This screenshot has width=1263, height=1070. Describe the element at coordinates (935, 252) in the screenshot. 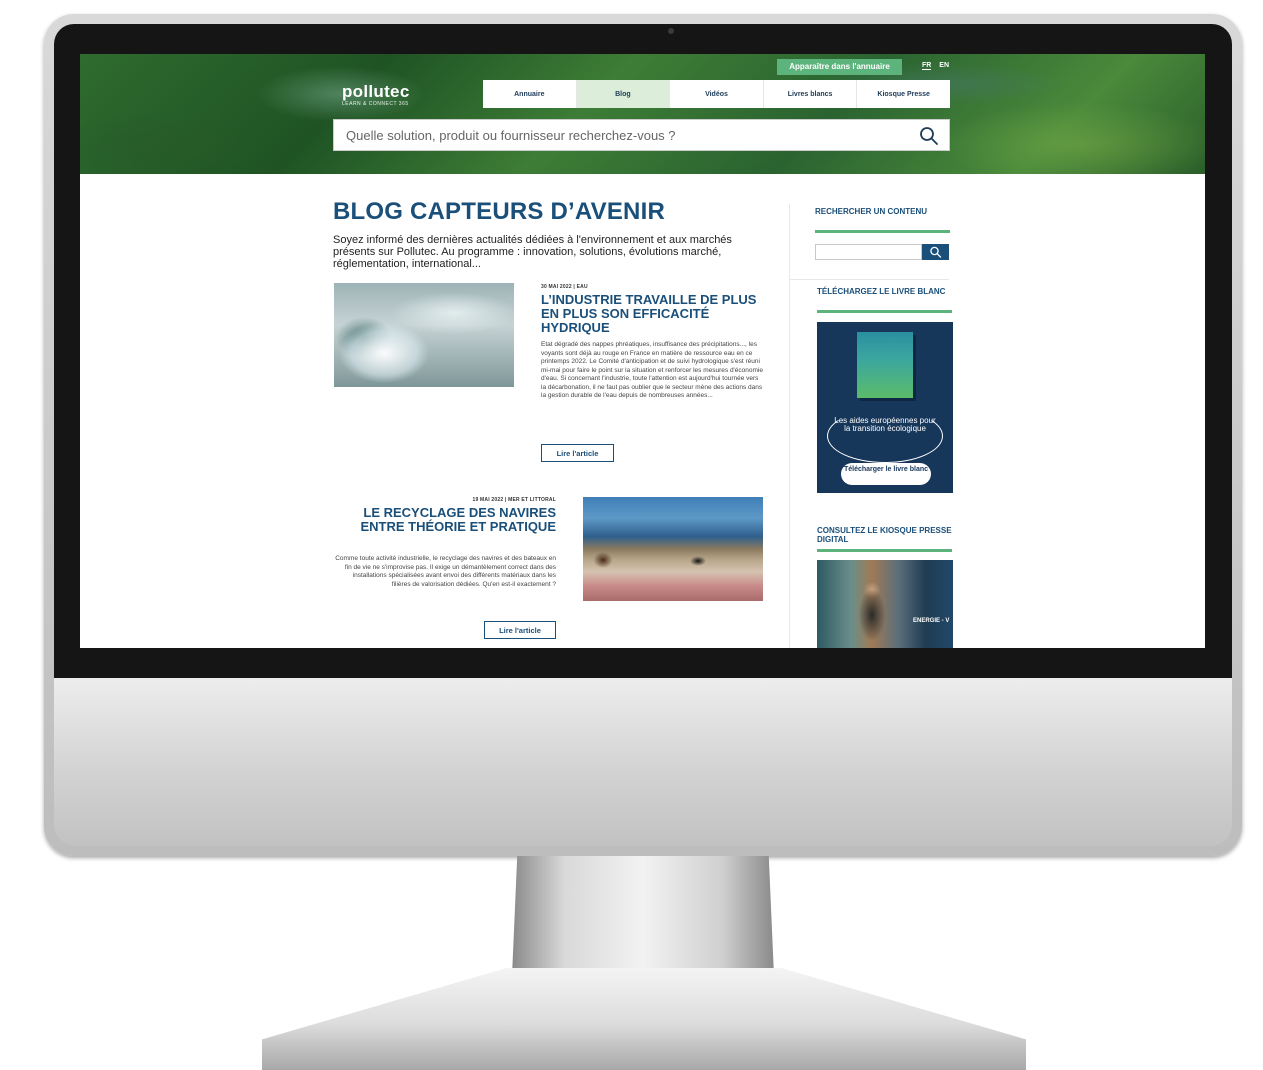

I see `sidebar-search-button` at that location.